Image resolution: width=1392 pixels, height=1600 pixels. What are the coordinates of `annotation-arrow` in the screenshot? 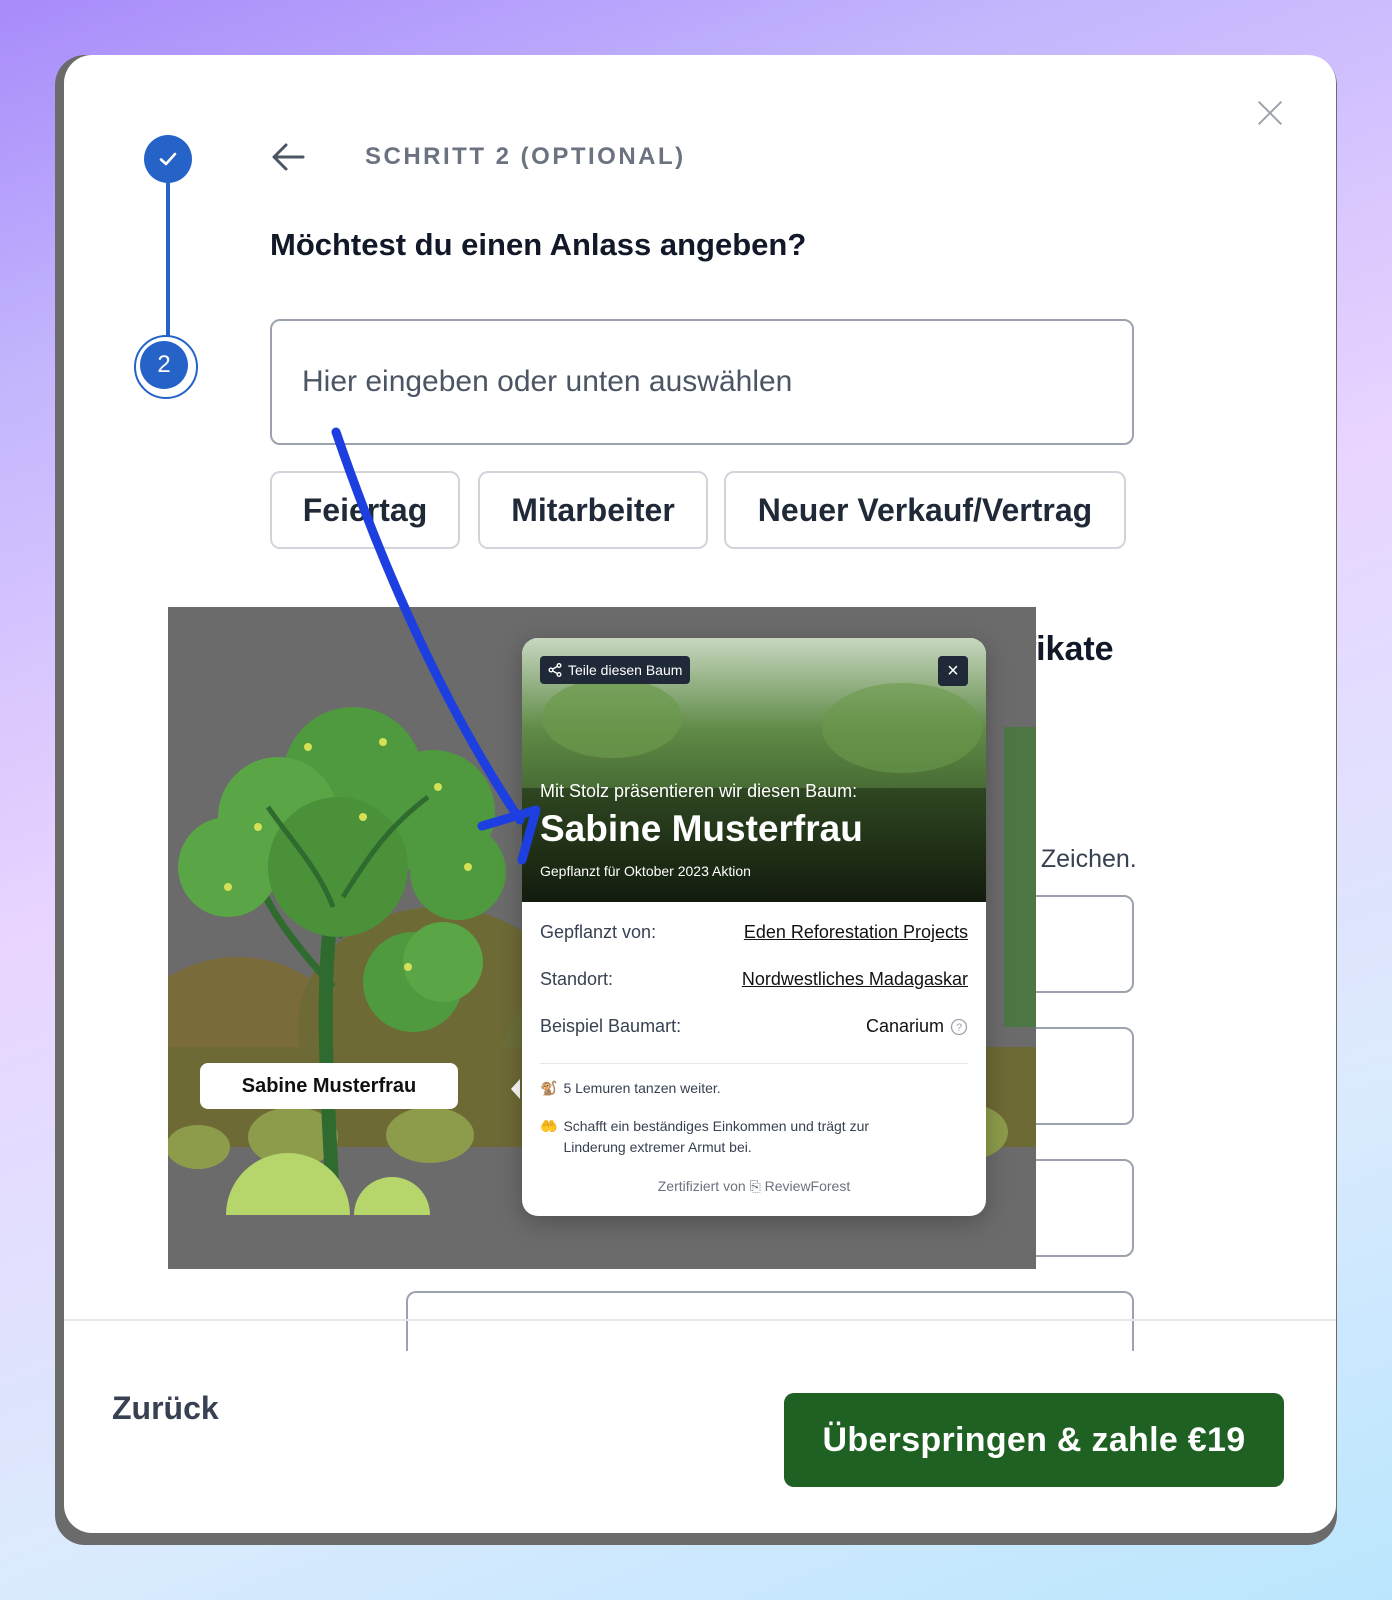 It's located at (436, 646).